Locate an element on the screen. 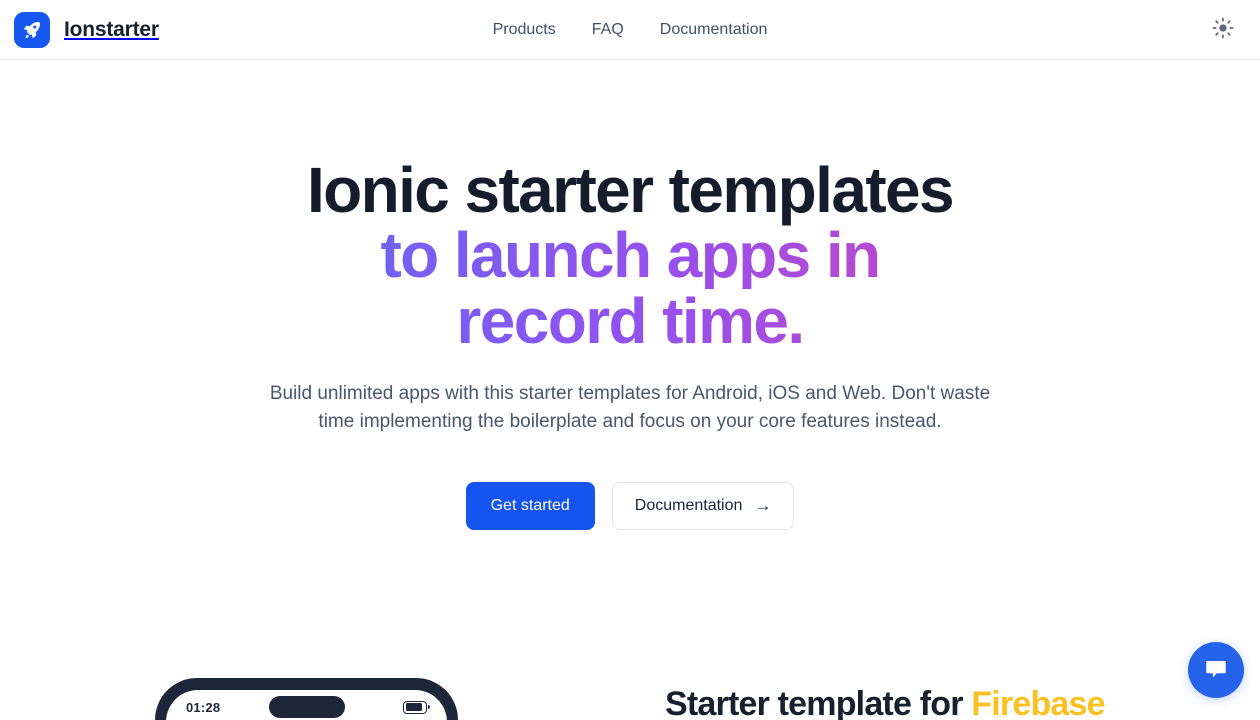 This screenshot has height=720, width=1260. hero-title-line-3: record time. is located at coordinates (630, 321).